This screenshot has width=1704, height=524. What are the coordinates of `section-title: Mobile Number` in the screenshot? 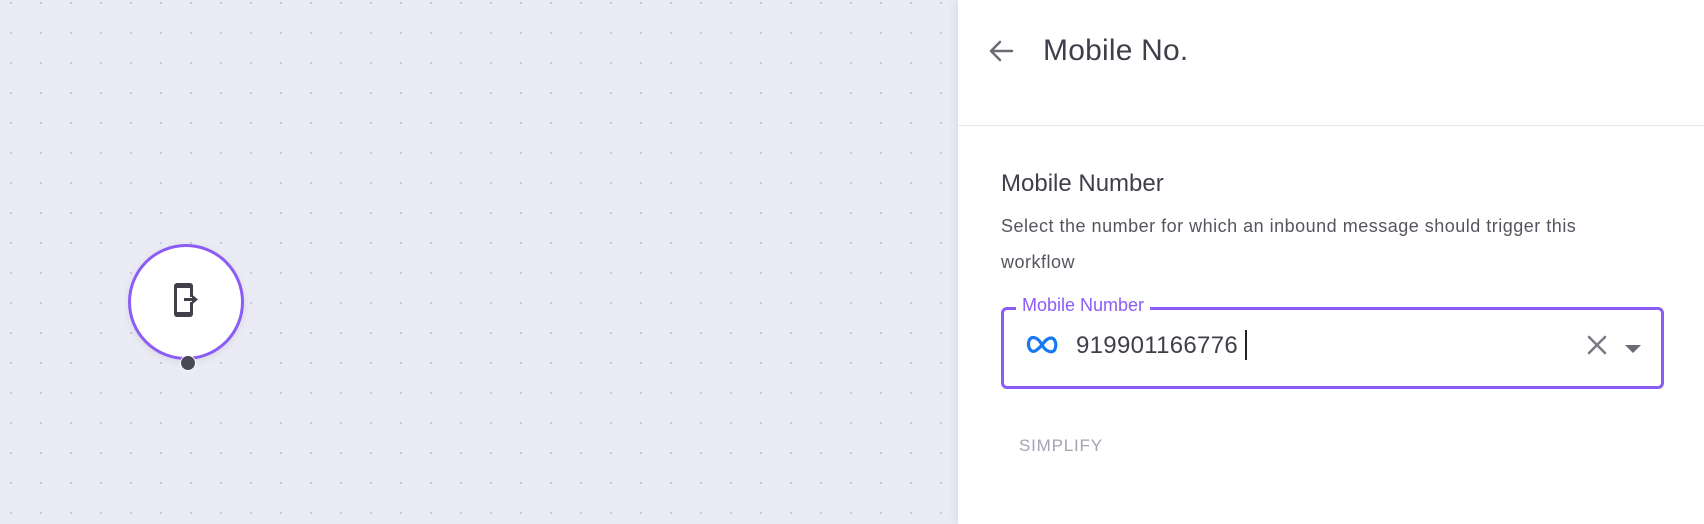 It's located at (1082, 183).